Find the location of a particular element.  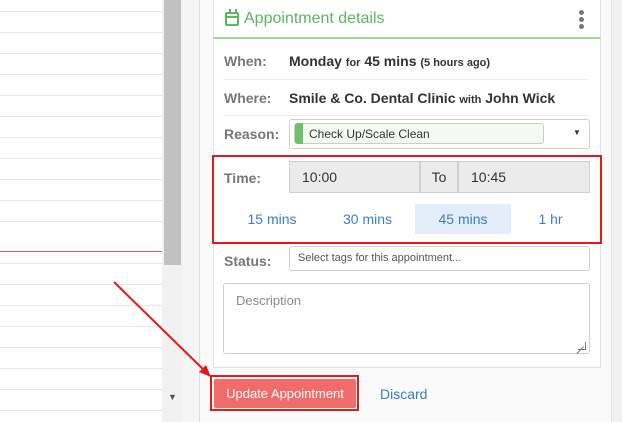

where-label: Where: is located at coordinates (248, 98).